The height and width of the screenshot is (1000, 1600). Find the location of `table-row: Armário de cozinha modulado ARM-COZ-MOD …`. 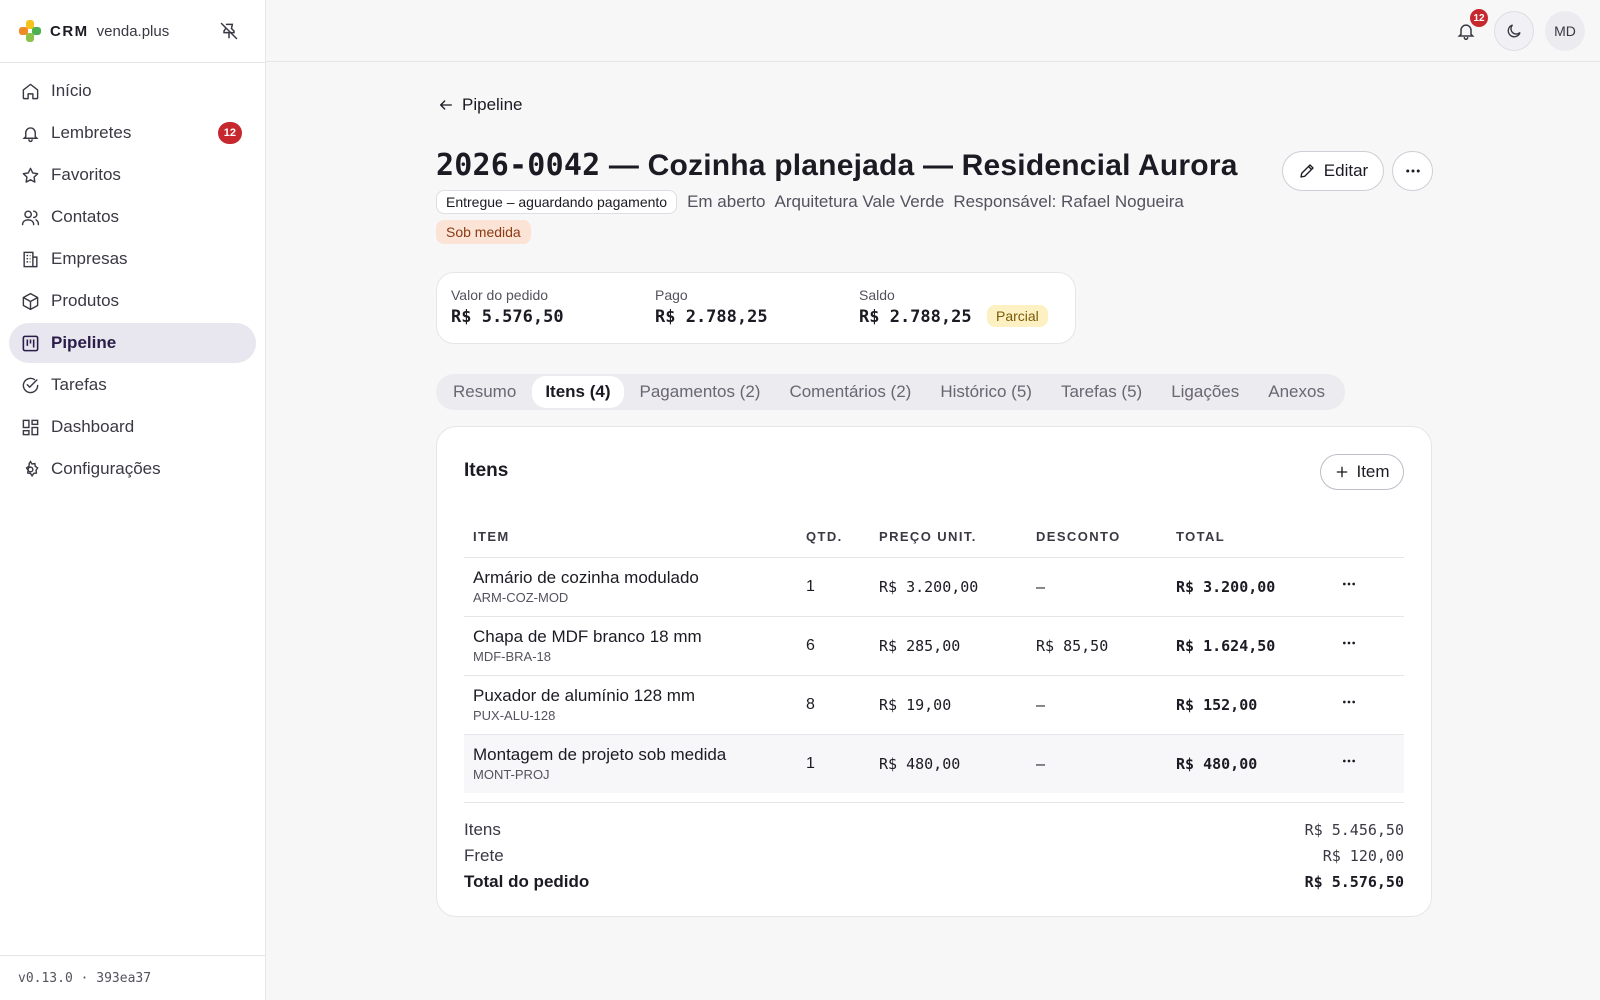

table-row: Armário de cozinha modulado ARM-COZ-MOD … is located at coordinates (934, 587).